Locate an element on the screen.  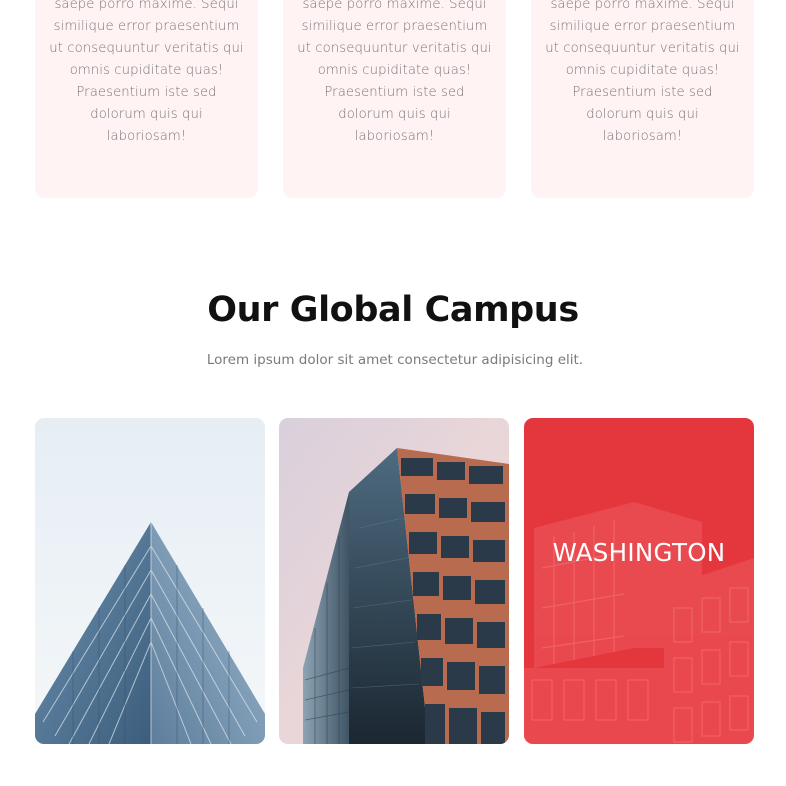
apartment-building-image is located at coordinates (639, 581).